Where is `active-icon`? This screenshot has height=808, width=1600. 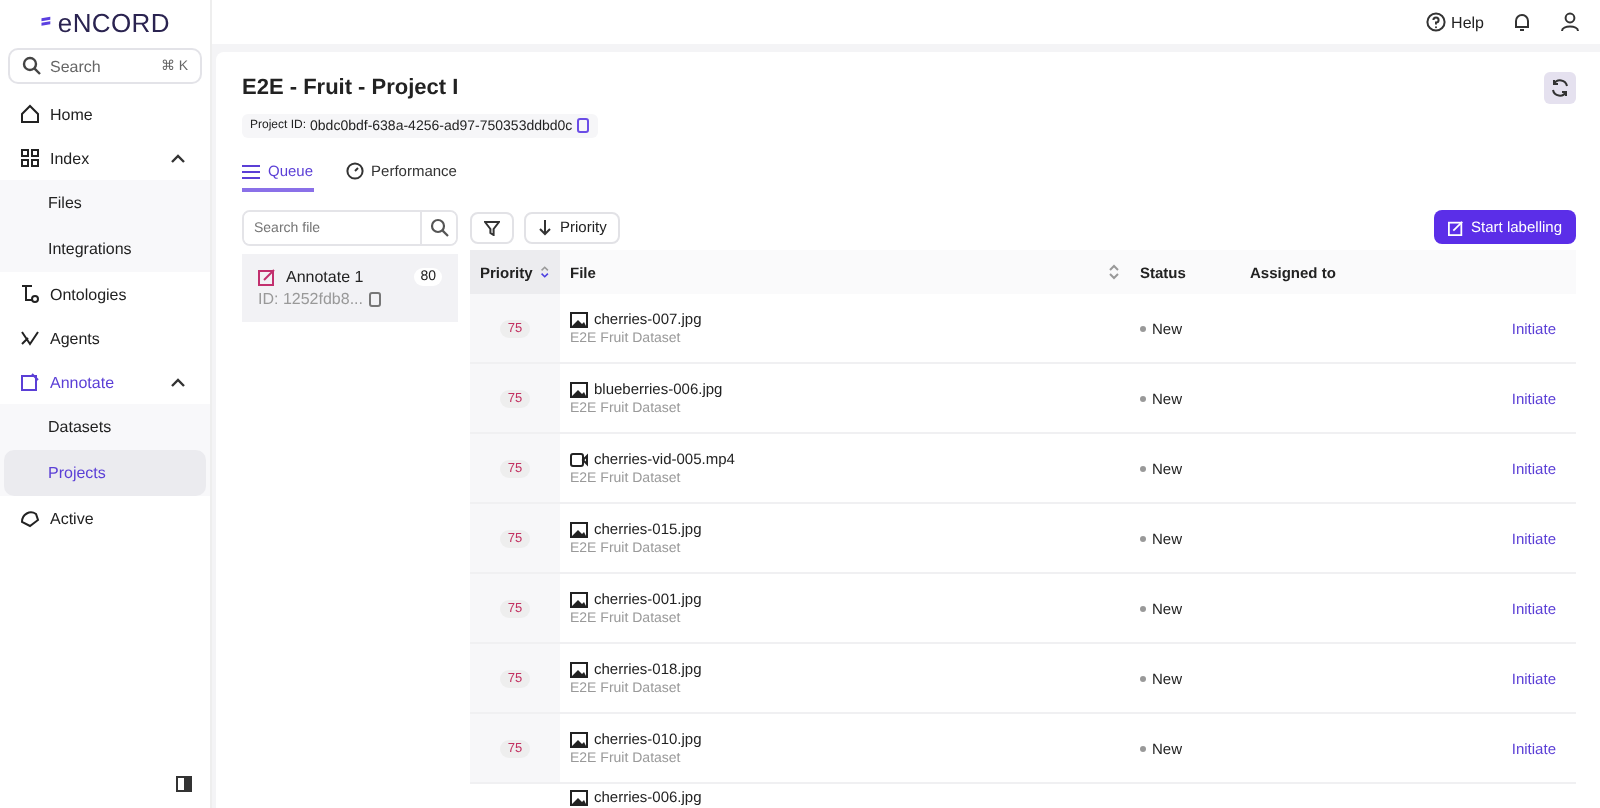 active-icon is located at coordinates (30, 518).